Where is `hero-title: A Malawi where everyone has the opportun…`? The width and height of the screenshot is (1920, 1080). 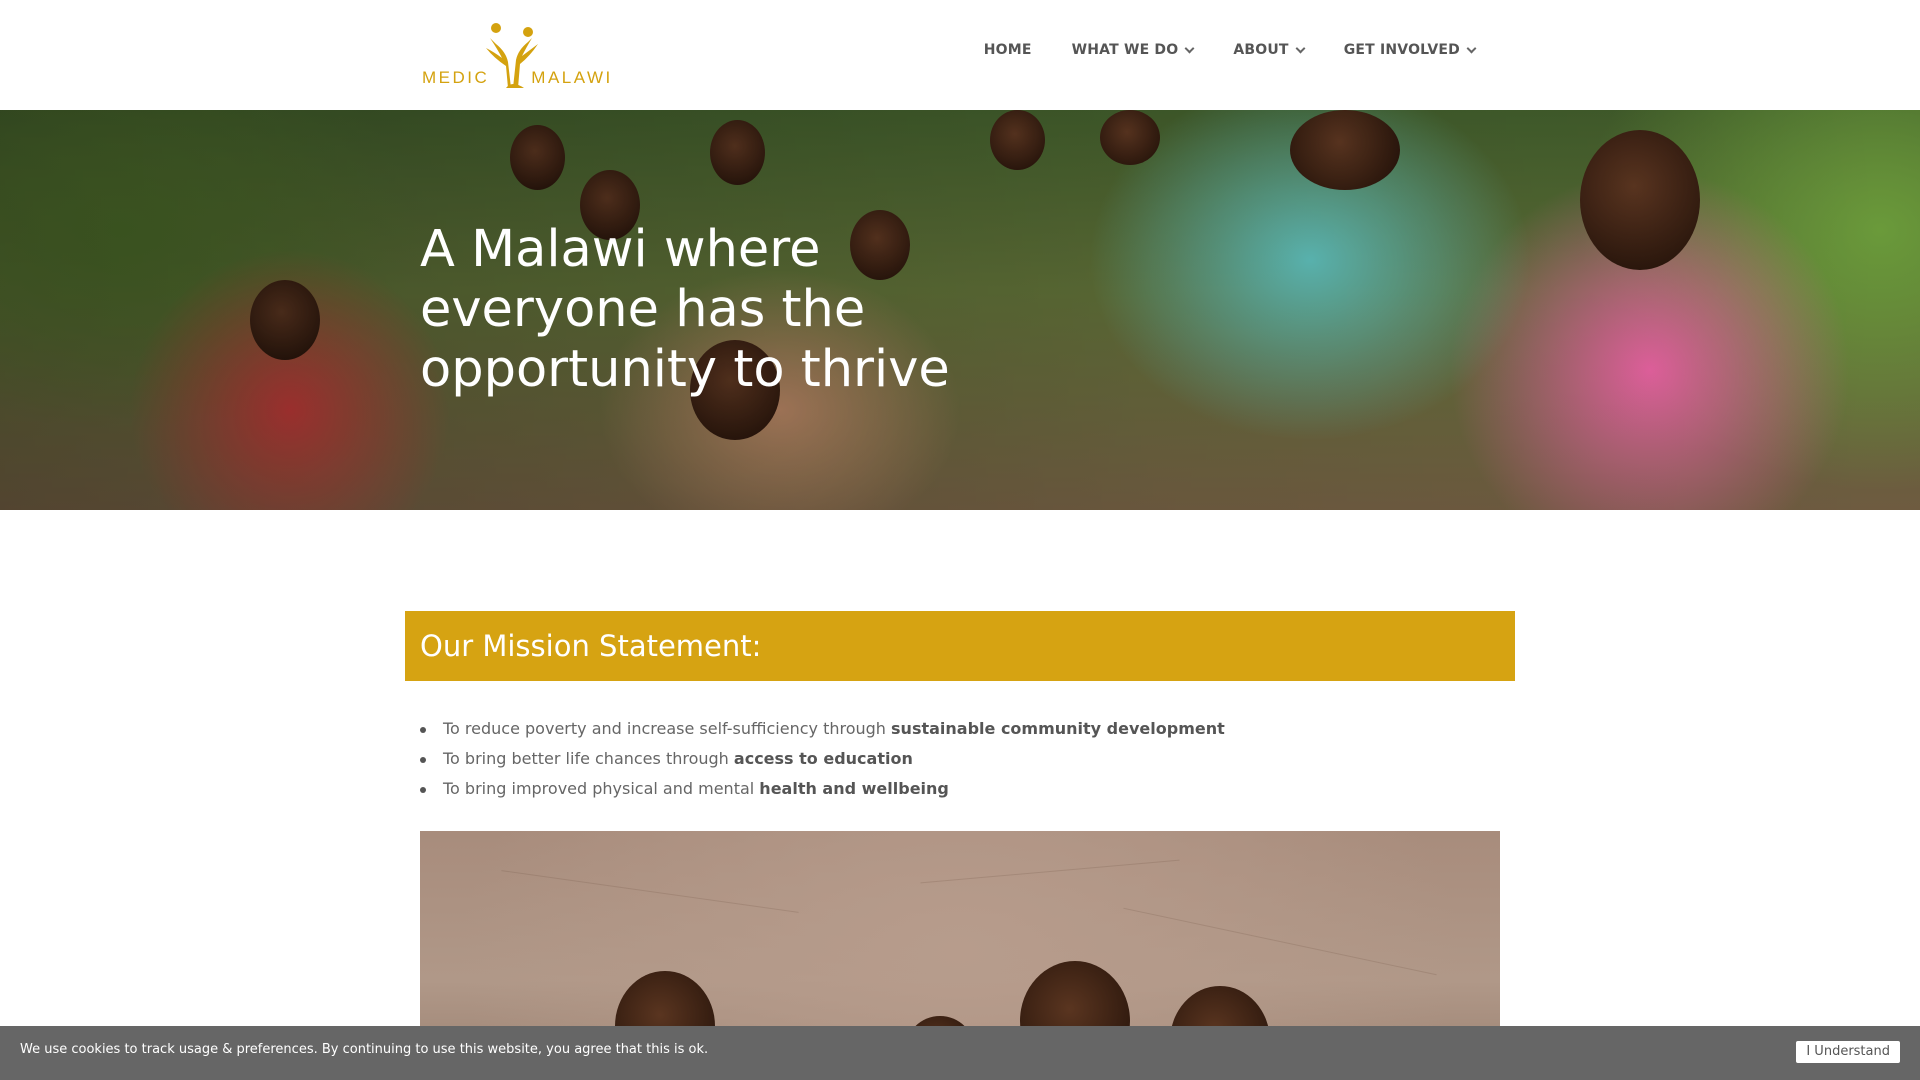
hero-title: A Malawi where everyone has the opportun… is located at coordinates (685, 309).